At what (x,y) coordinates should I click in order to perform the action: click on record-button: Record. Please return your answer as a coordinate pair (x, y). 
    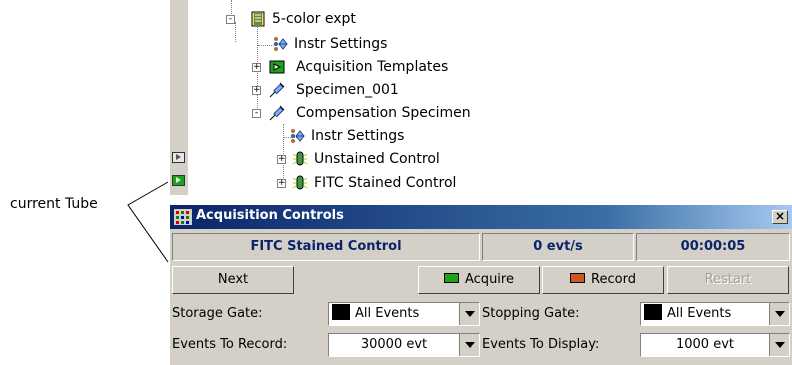
    Looking at the image, I should click on (603, 280).